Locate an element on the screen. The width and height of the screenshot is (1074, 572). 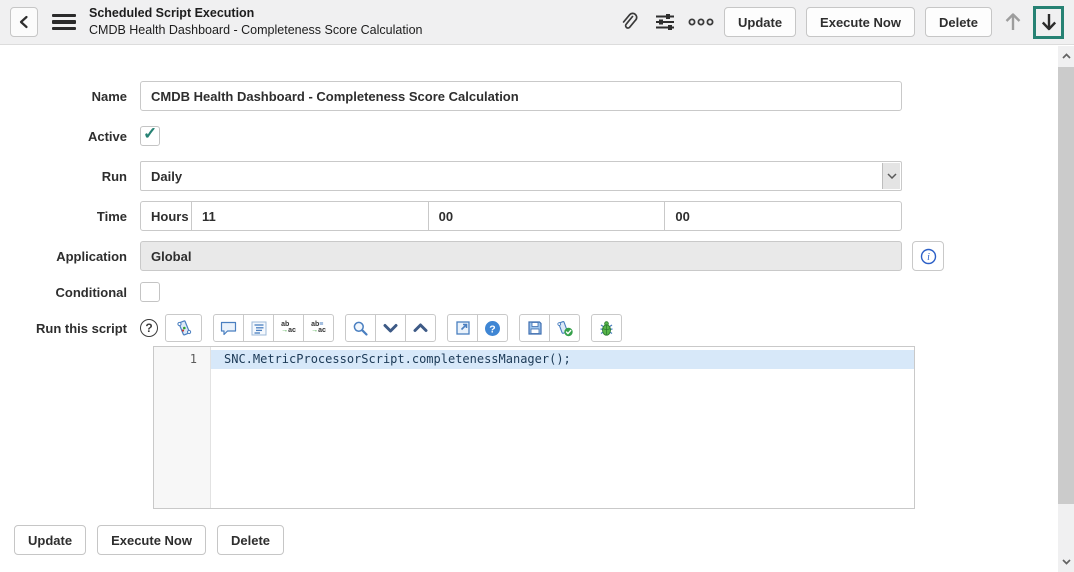
application-label: Application is located at coordinates (91, 256).